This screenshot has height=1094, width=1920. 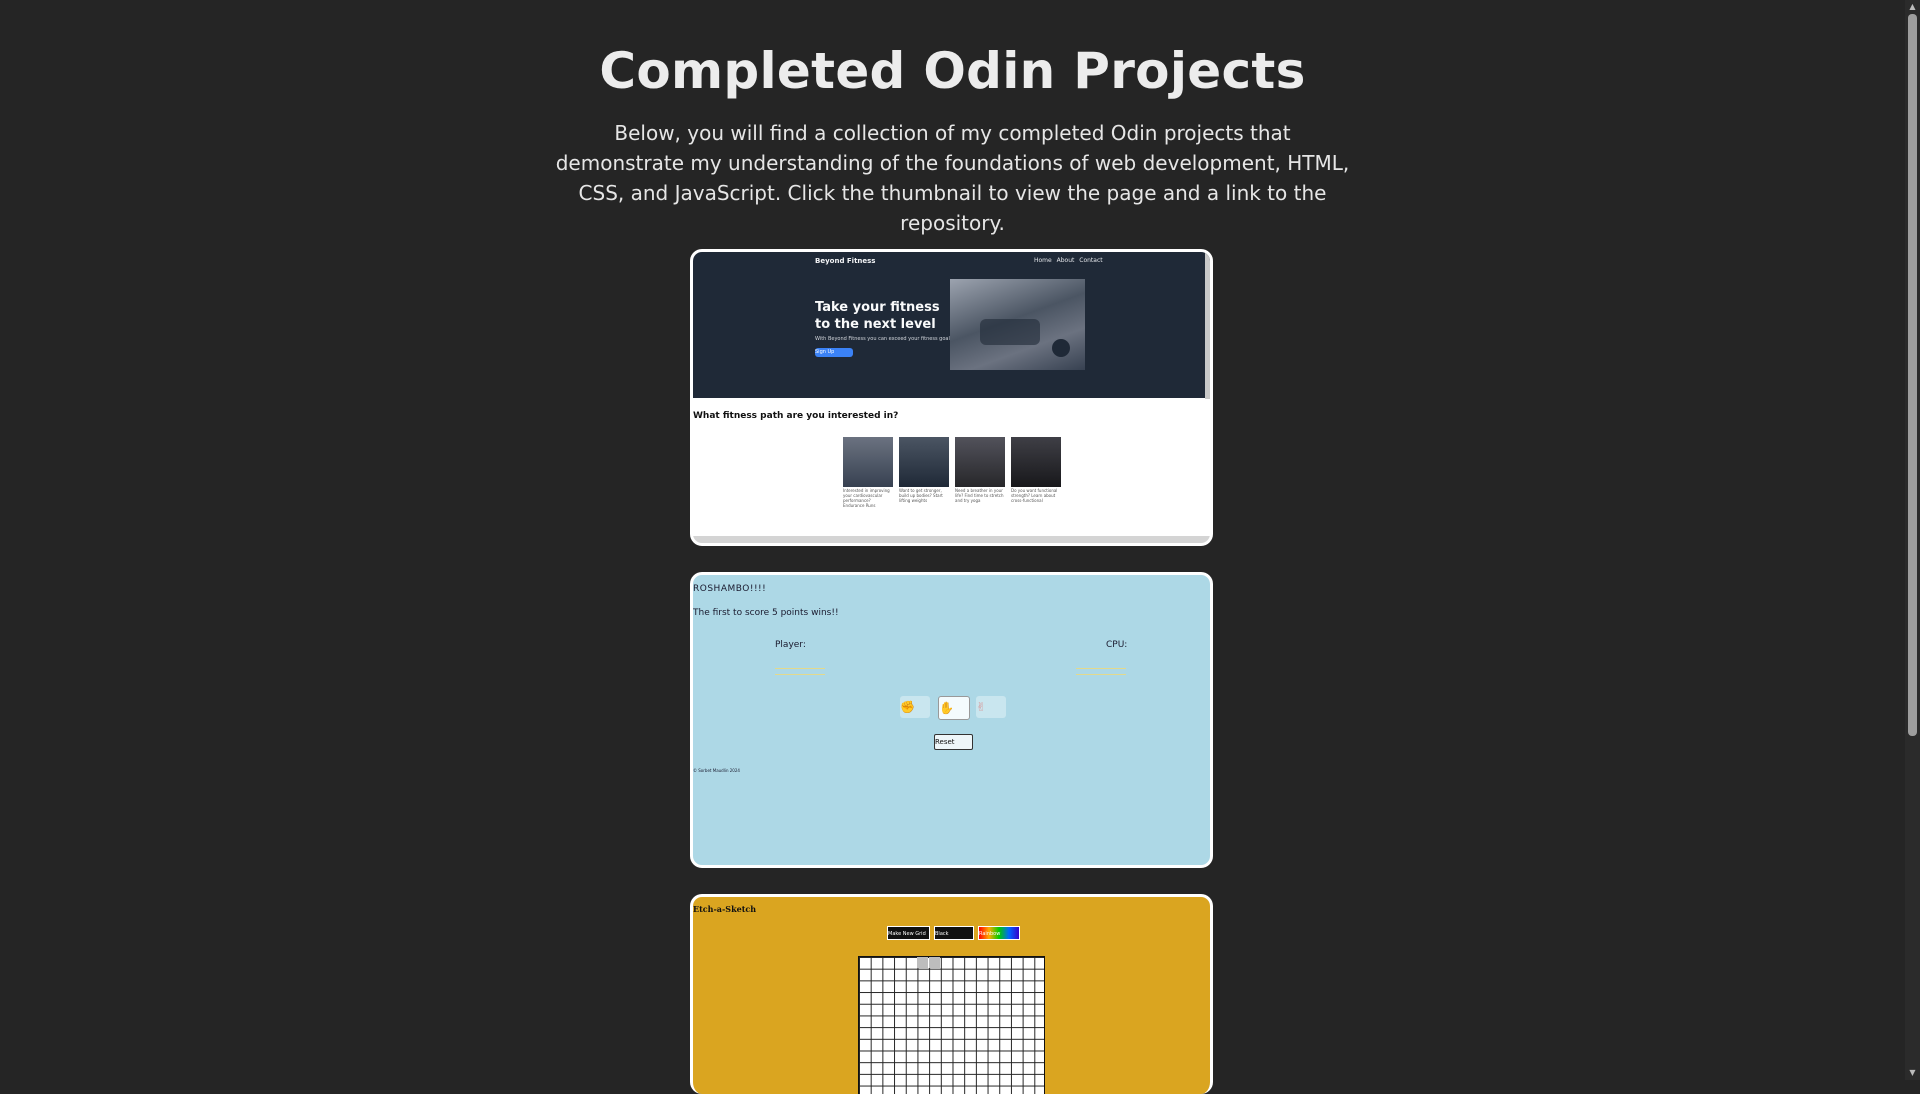 What do you see at coordinates (845, 261) in the screenshot?
I see `fitness-brand: Beyond Fitness` at bounding box center [845, 261].